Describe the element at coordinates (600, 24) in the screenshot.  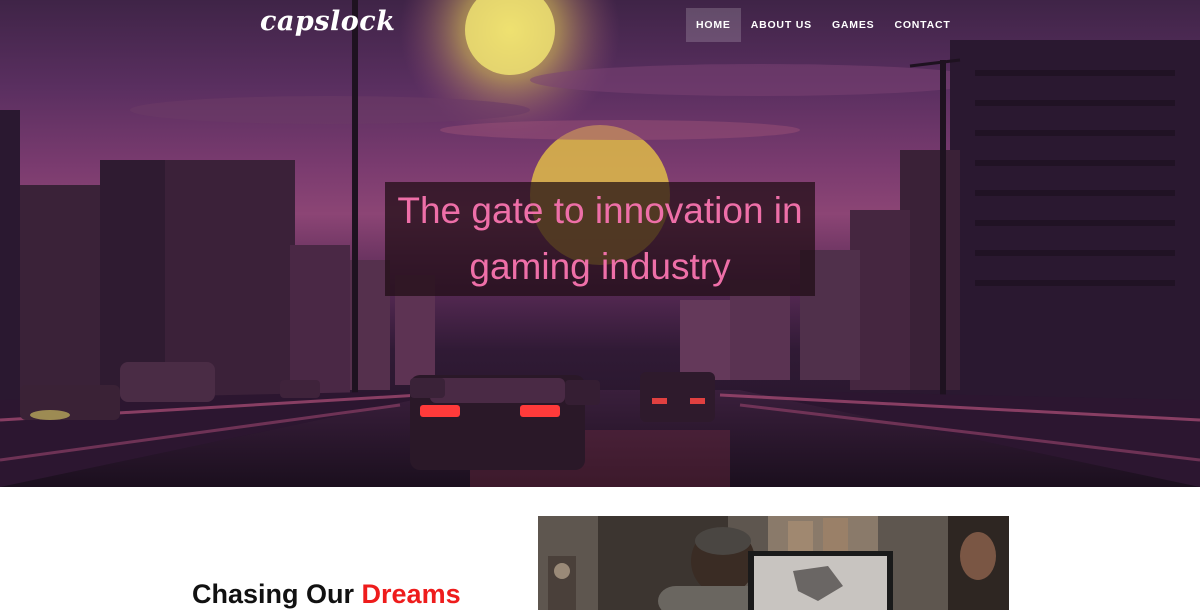
I see `top-navbar: capslock HOME ABOUT US GAMES CONTACT` at that location.